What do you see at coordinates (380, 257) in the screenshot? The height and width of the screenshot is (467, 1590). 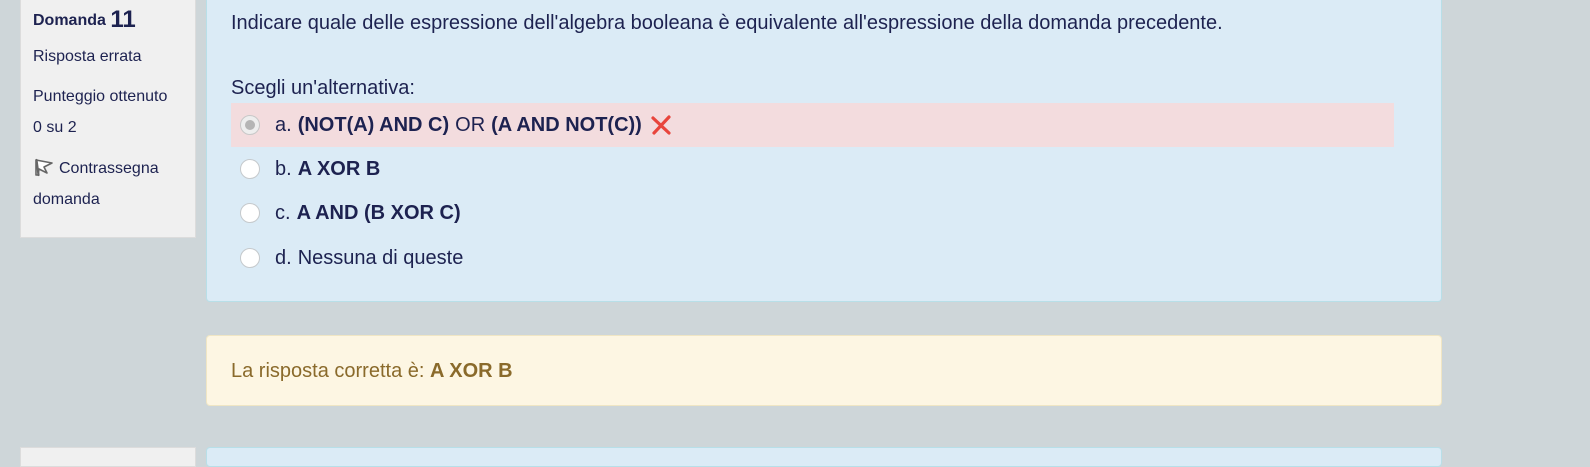 I see `option-text: Nessuna di queste` at bounding box center [380, 257].